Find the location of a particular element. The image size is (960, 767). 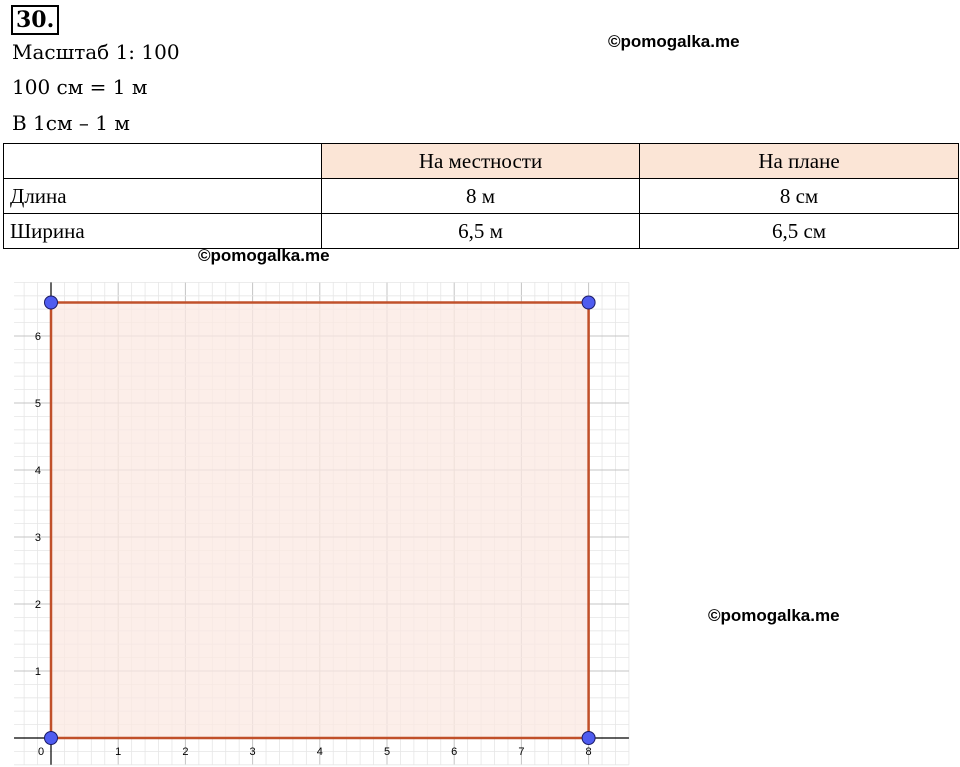

scale-line: Масштаб 1: 100 is located at coordinates (96, 52).